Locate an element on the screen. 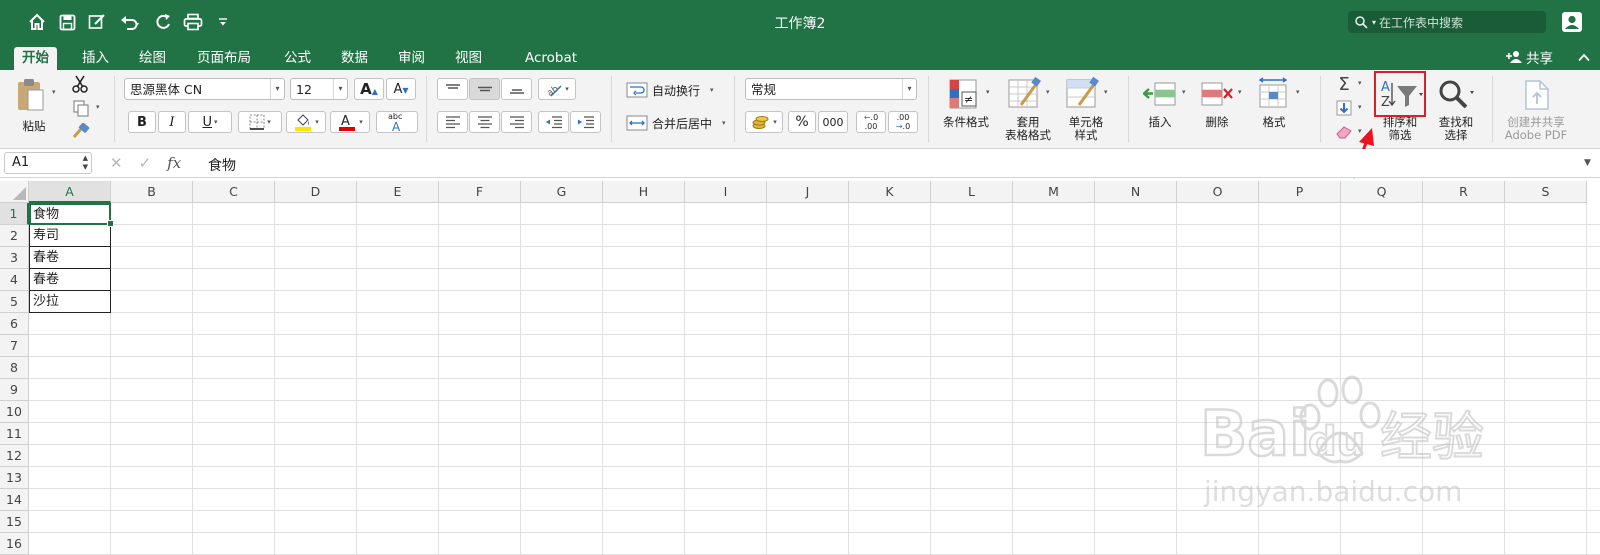 The image size is (1600, 555). column-header-s: S is located at coordinates (1546, 192).